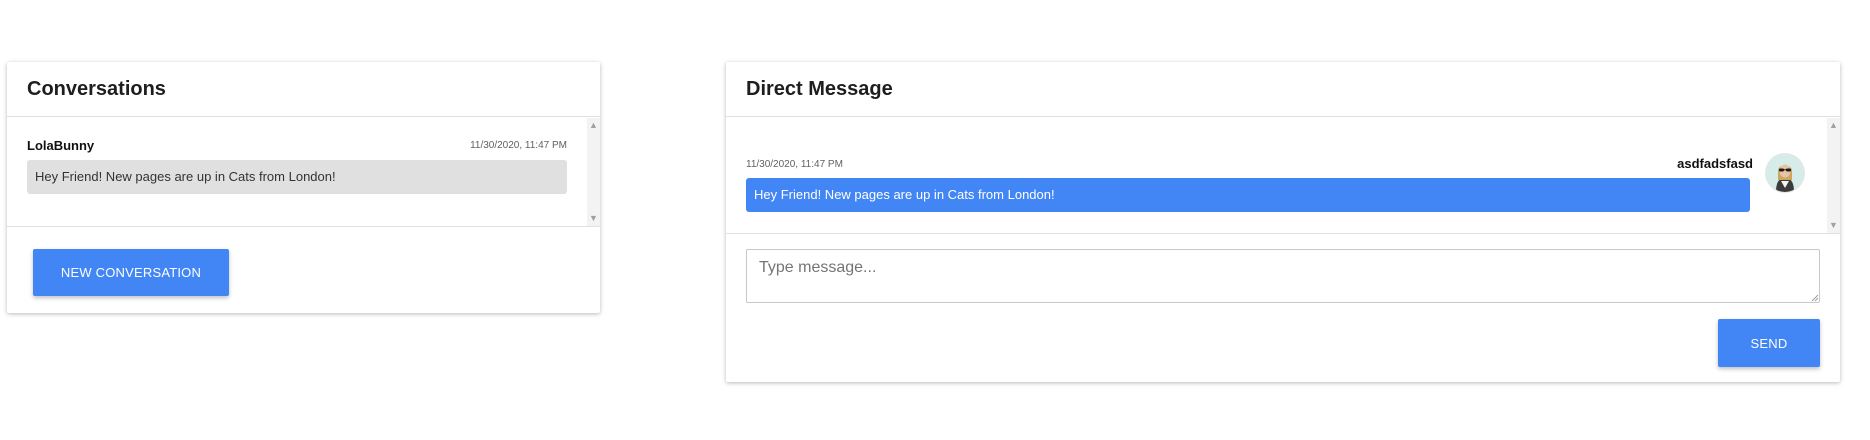  I want to click on message-timestamp: 11/30/2020, 11:47 PM, so click(794, 164).